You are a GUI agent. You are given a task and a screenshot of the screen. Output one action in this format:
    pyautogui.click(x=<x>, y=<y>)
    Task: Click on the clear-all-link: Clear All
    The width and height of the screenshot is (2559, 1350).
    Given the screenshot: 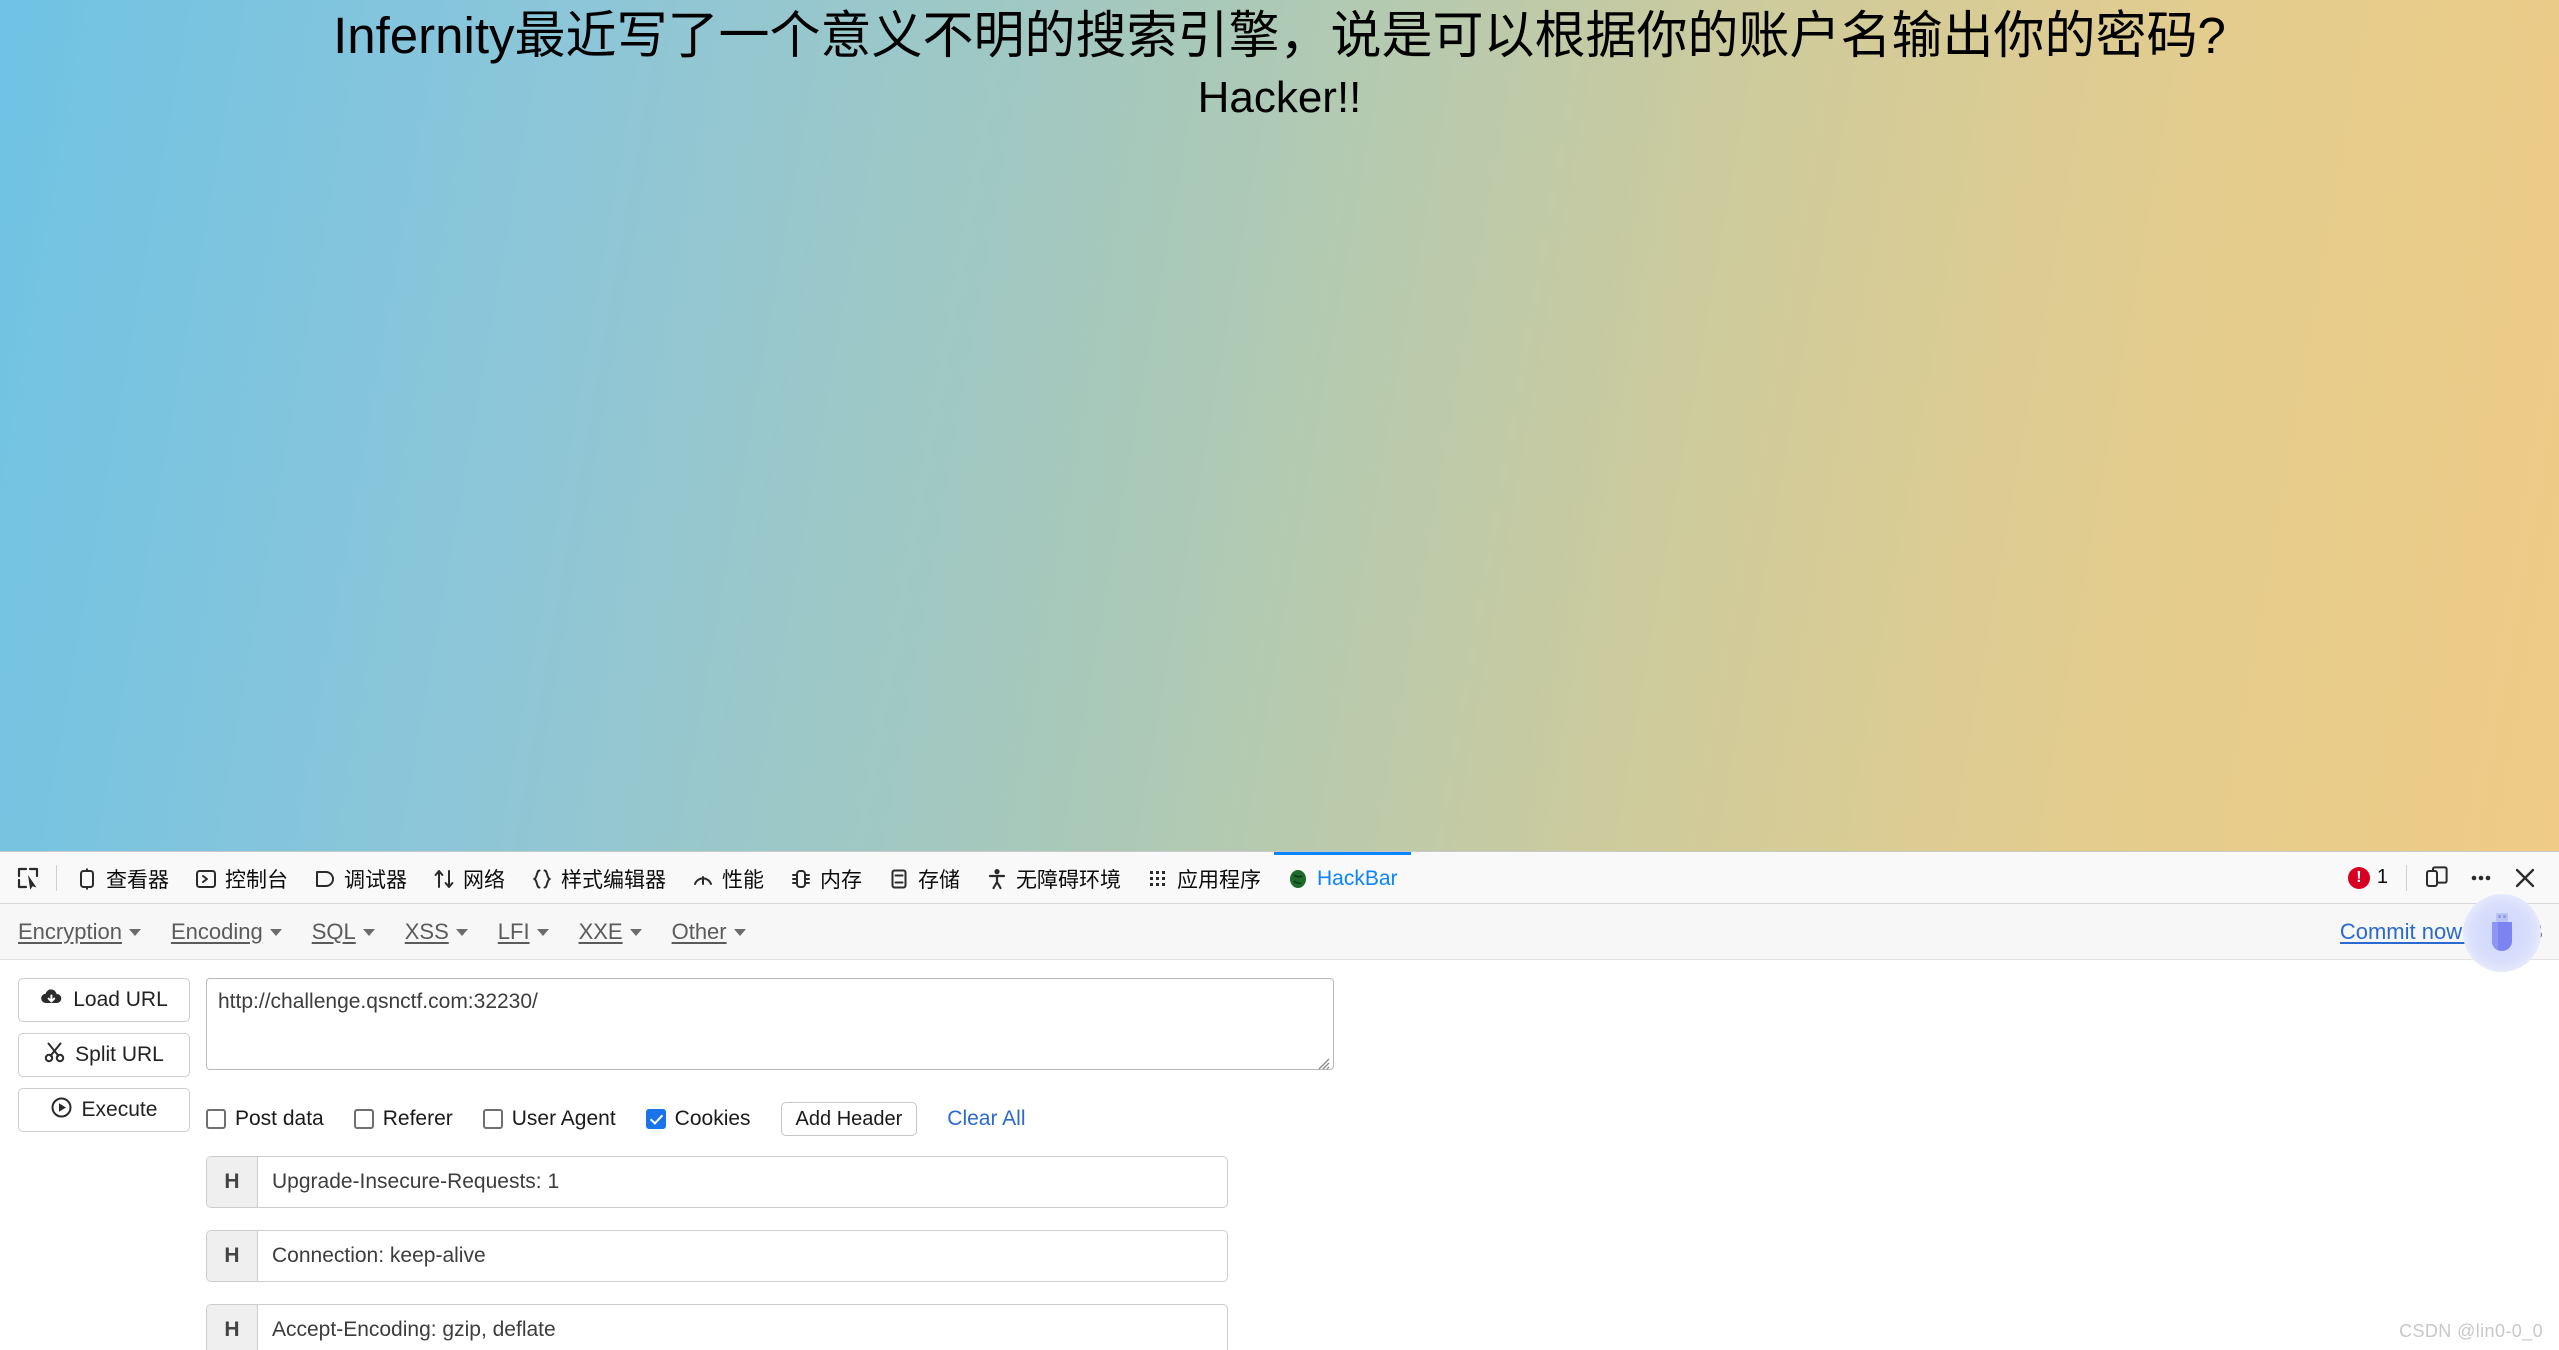 What is the action you would take?
    pyautogui.click(x=986, y=1119)
    